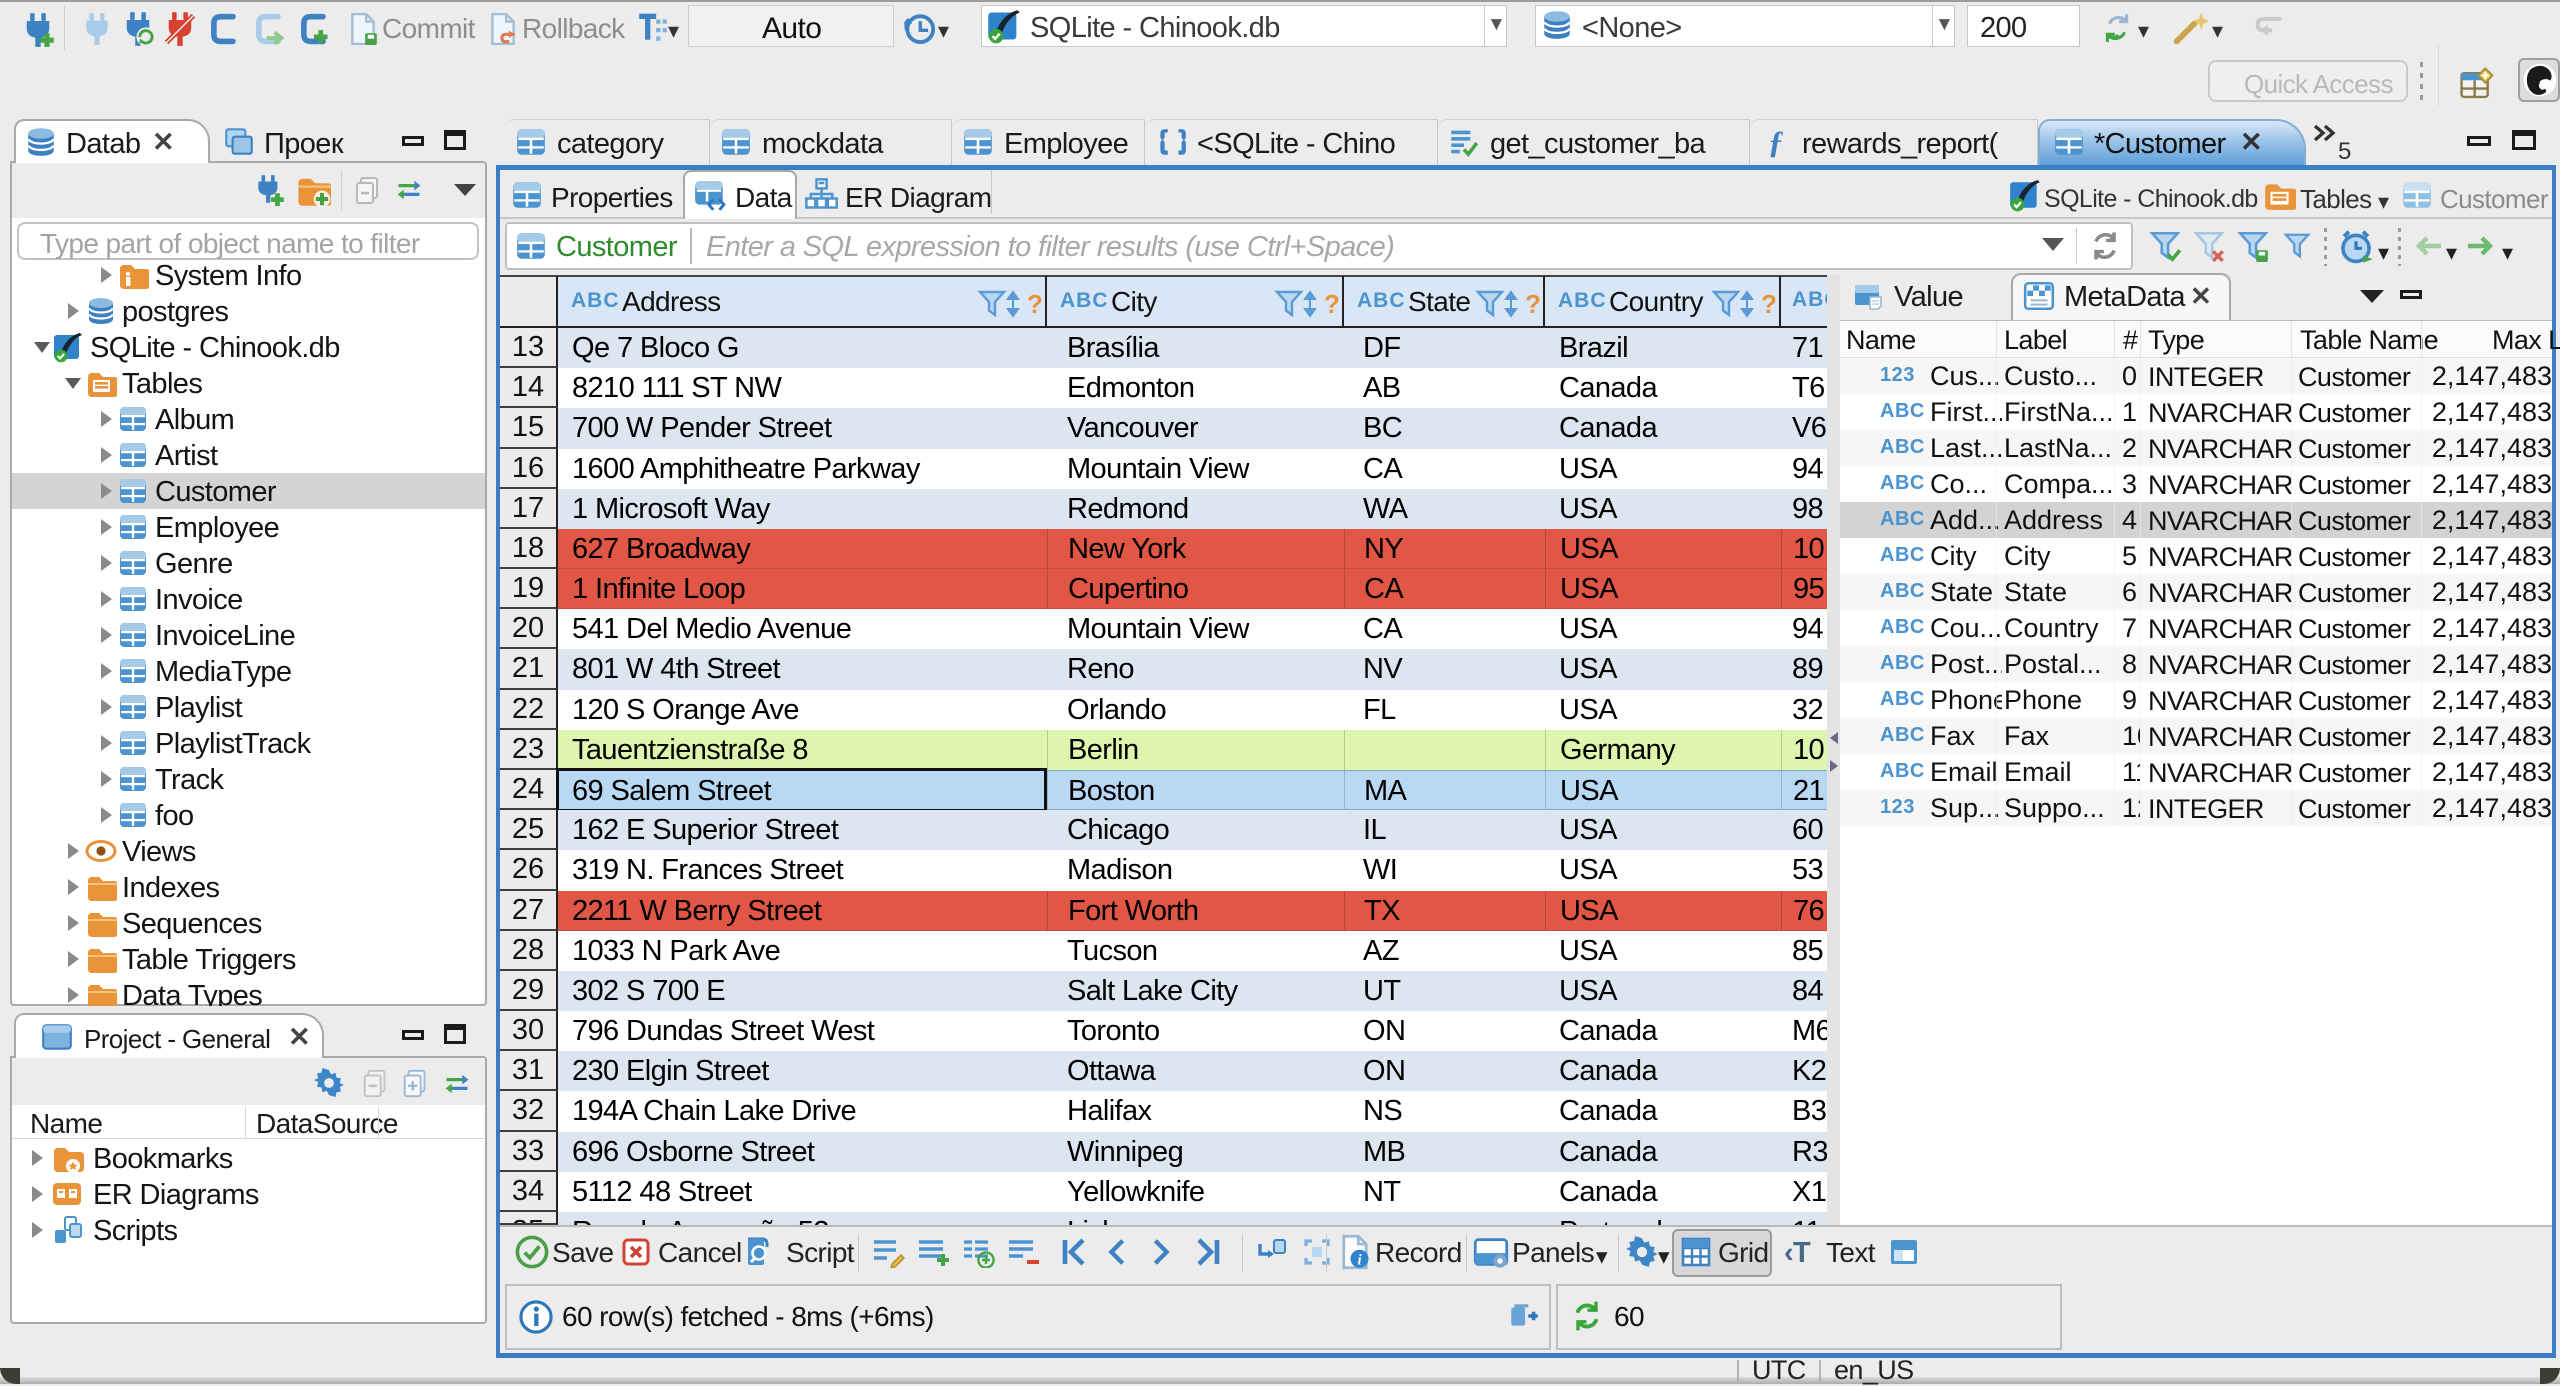 This screenshot has width=2560, height=1386. Describe the element at coordinates (1359, 1260) in the screenshot. I see `svg-text: i` at that location.